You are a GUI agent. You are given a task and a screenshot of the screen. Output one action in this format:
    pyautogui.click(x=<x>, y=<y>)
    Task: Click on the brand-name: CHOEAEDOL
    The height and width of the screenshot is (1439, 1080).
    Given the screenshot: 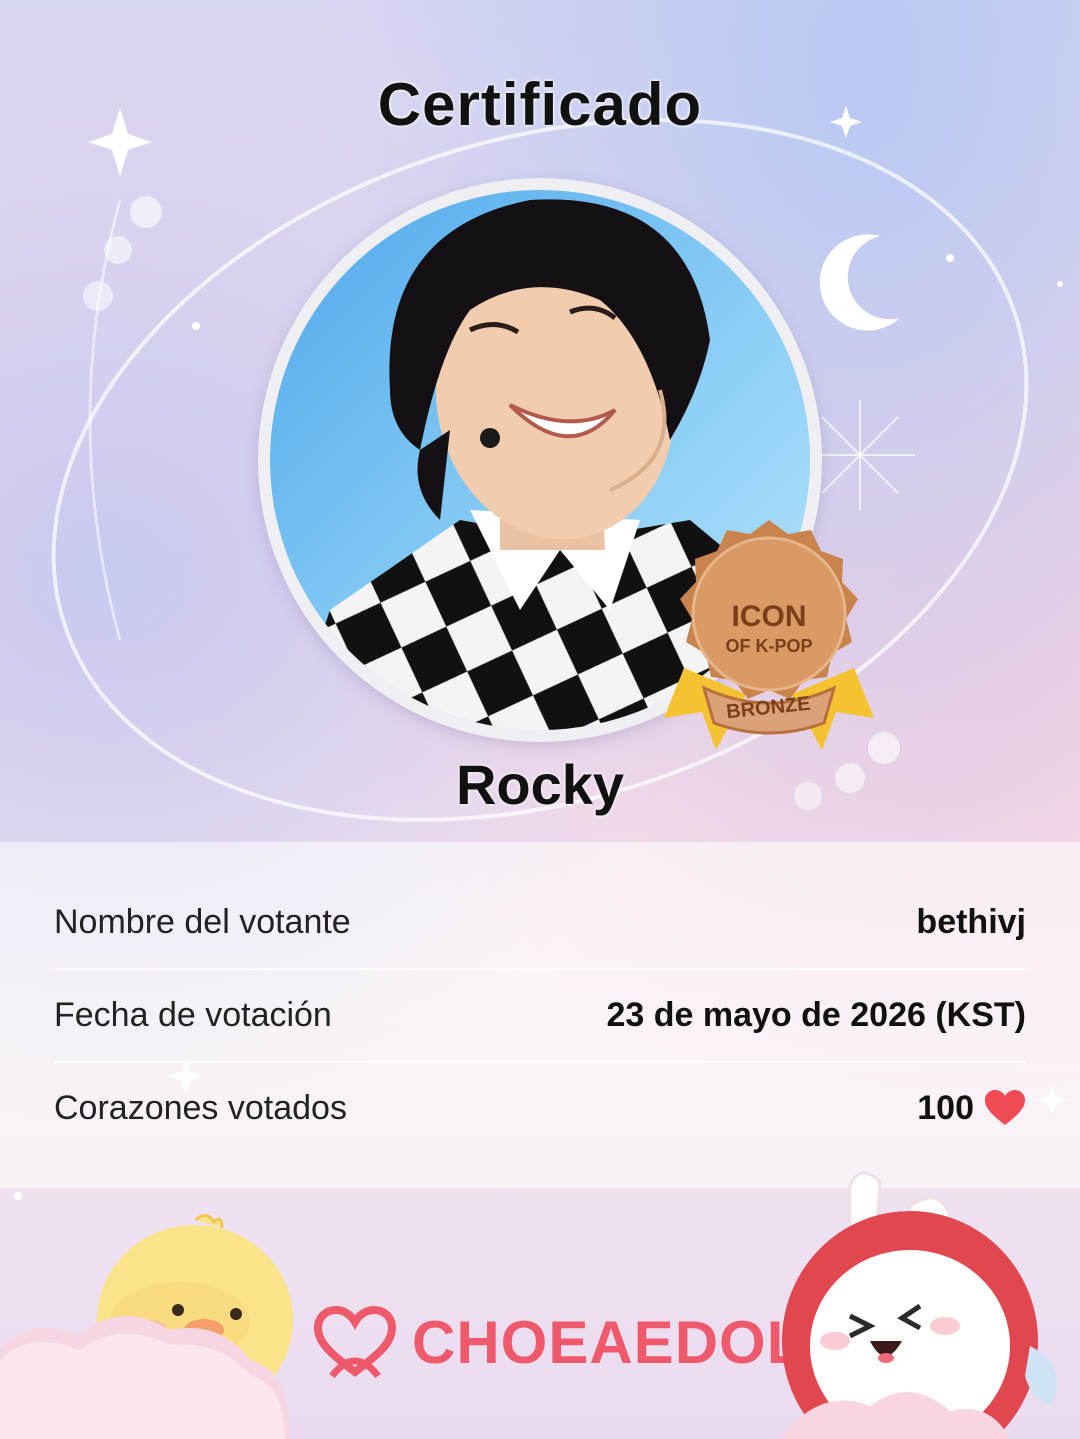 What is the action you would take?
    pyautogui.click(x=608, y=1342)
    